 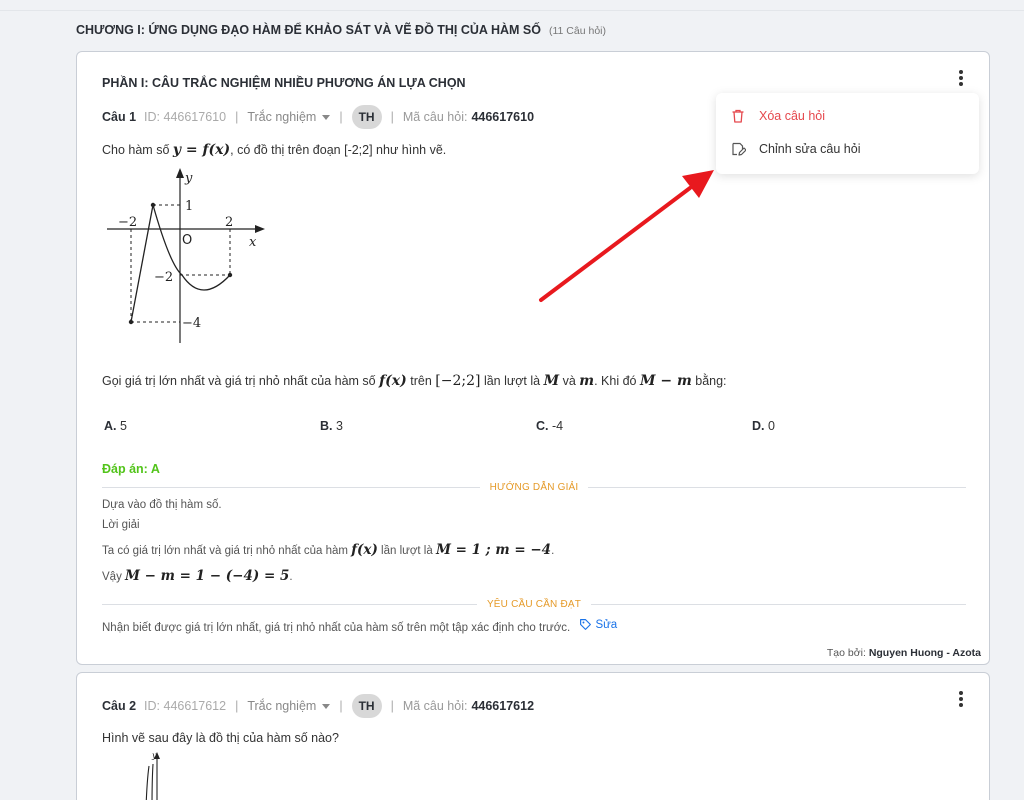 What do you see at coordinates (569, 381) in the screenshot?
I see `prompt-text: và` at bounding box center [569, 381].